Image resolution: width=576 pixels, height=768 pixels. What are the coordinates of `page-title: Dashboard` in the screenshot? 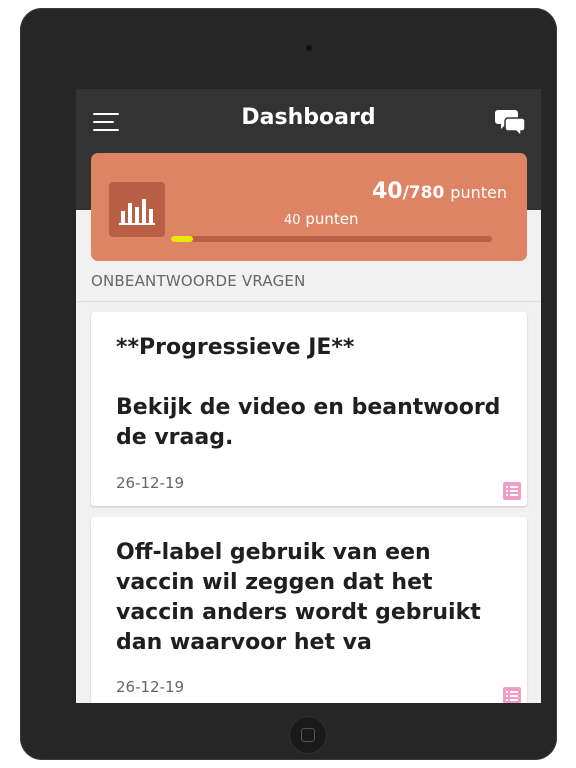 It's located at (308, 117).